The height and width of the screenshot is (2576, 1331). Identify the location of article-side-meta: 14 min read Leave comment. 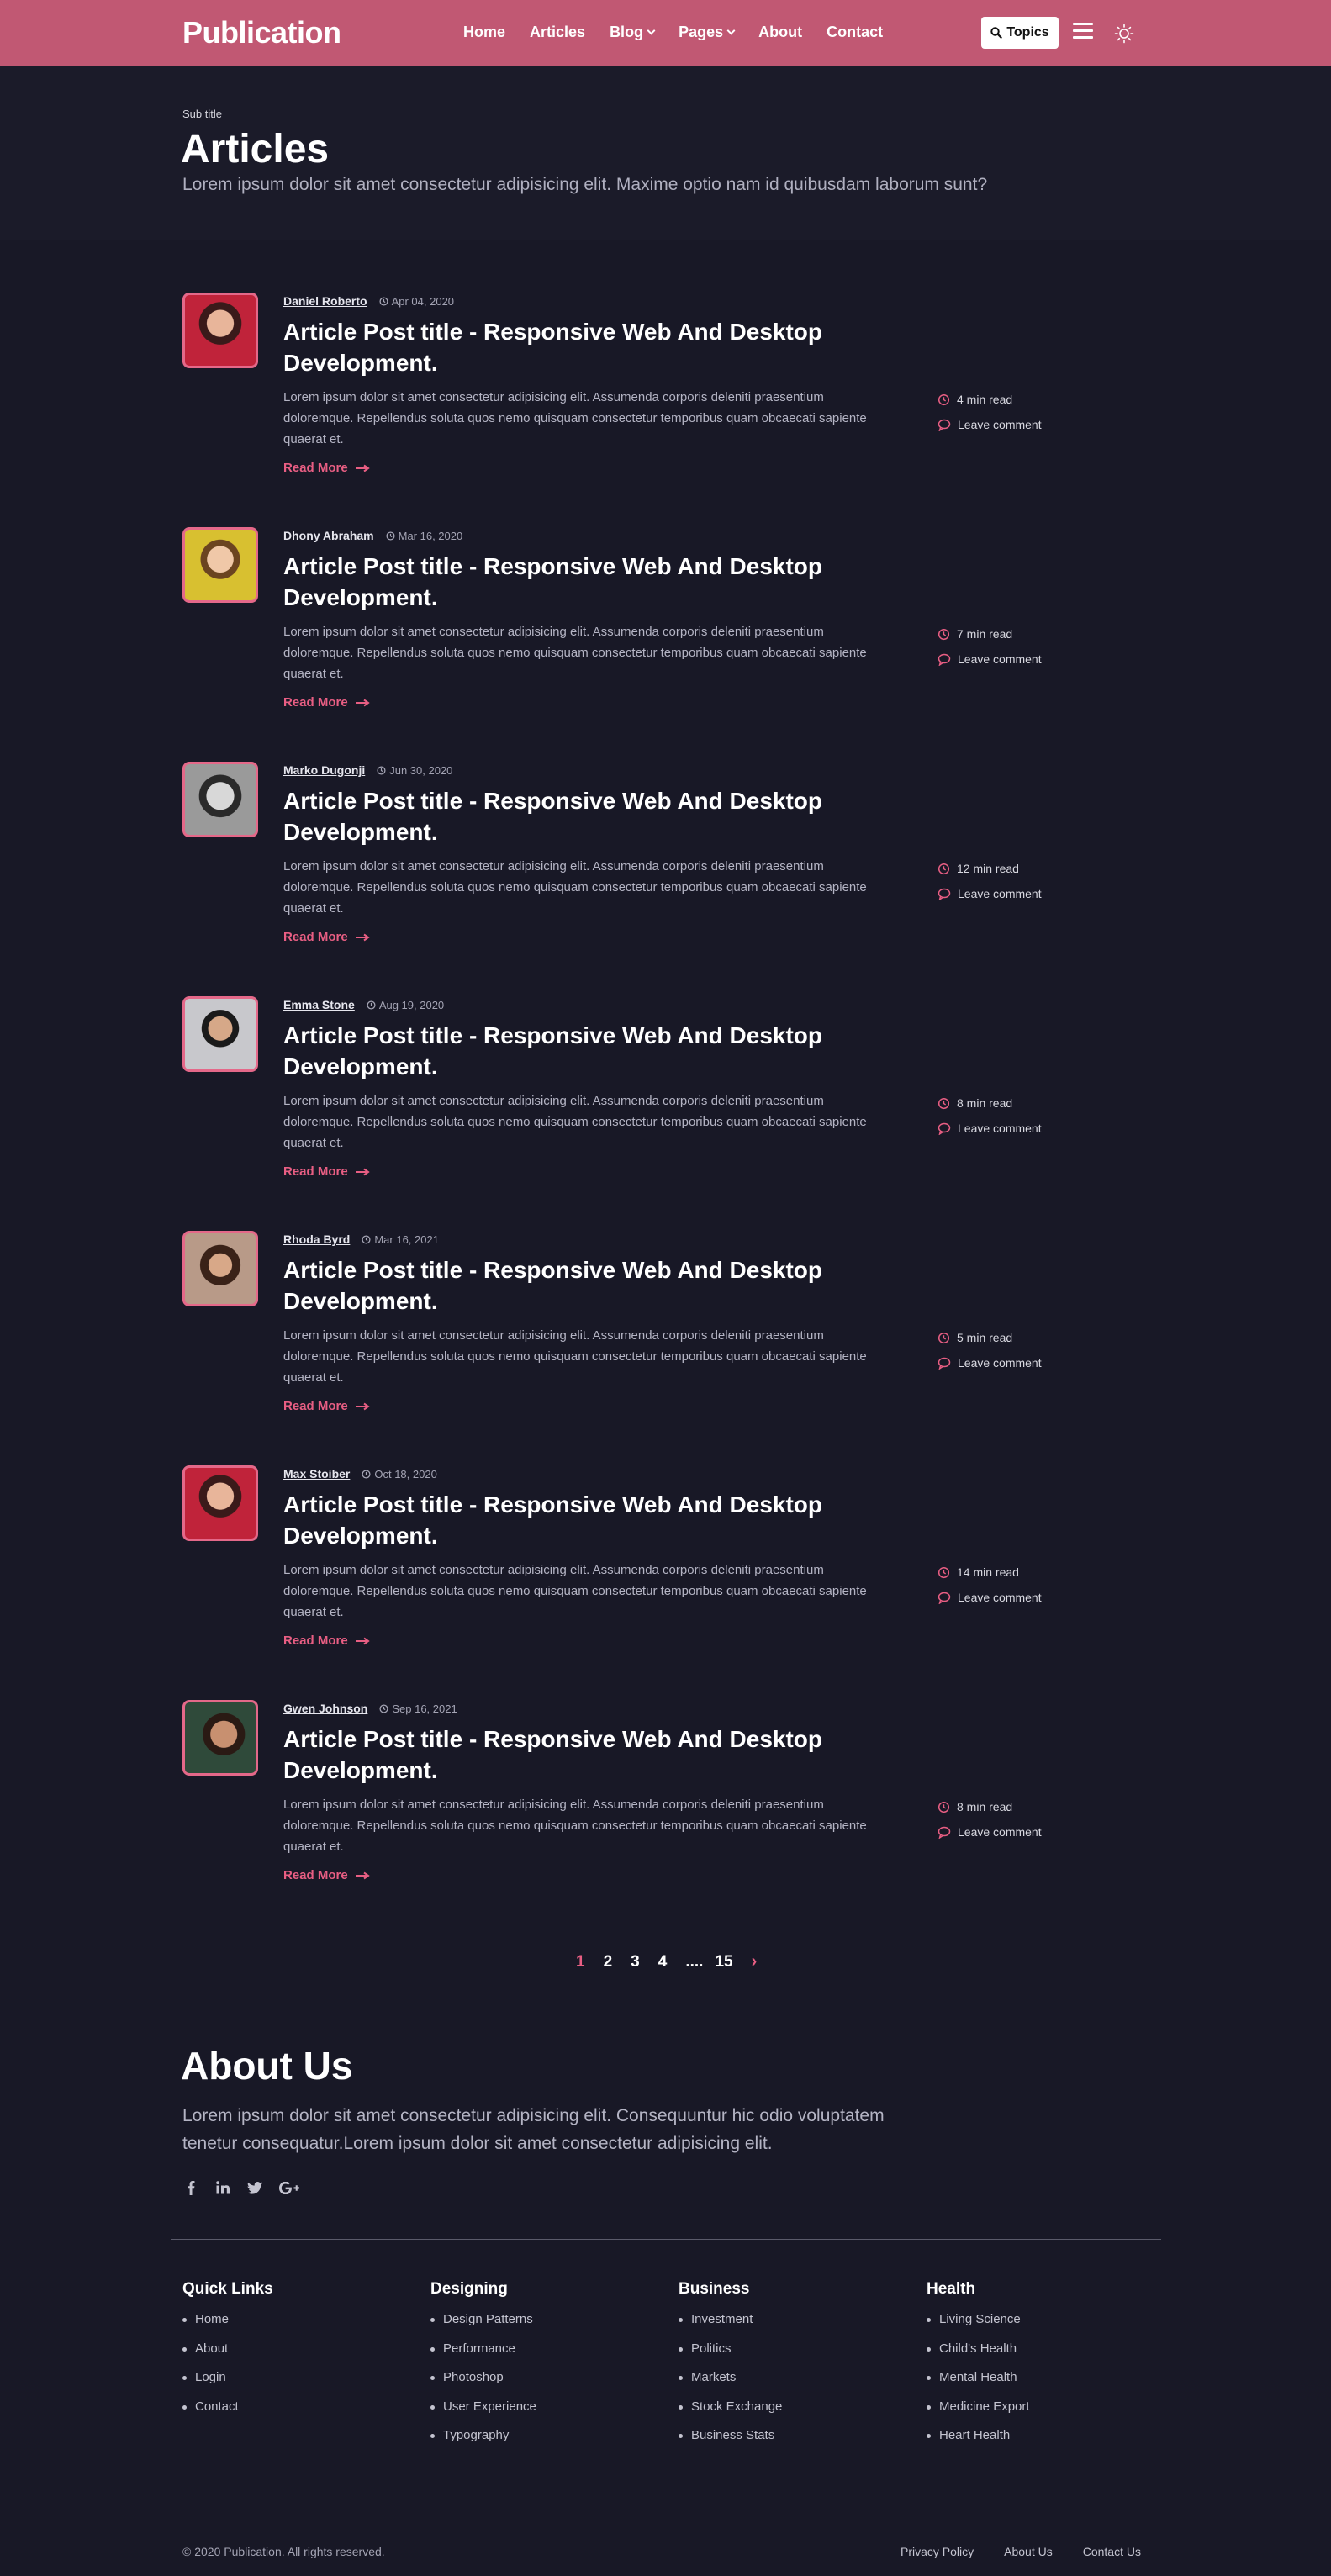
(990, 1585).